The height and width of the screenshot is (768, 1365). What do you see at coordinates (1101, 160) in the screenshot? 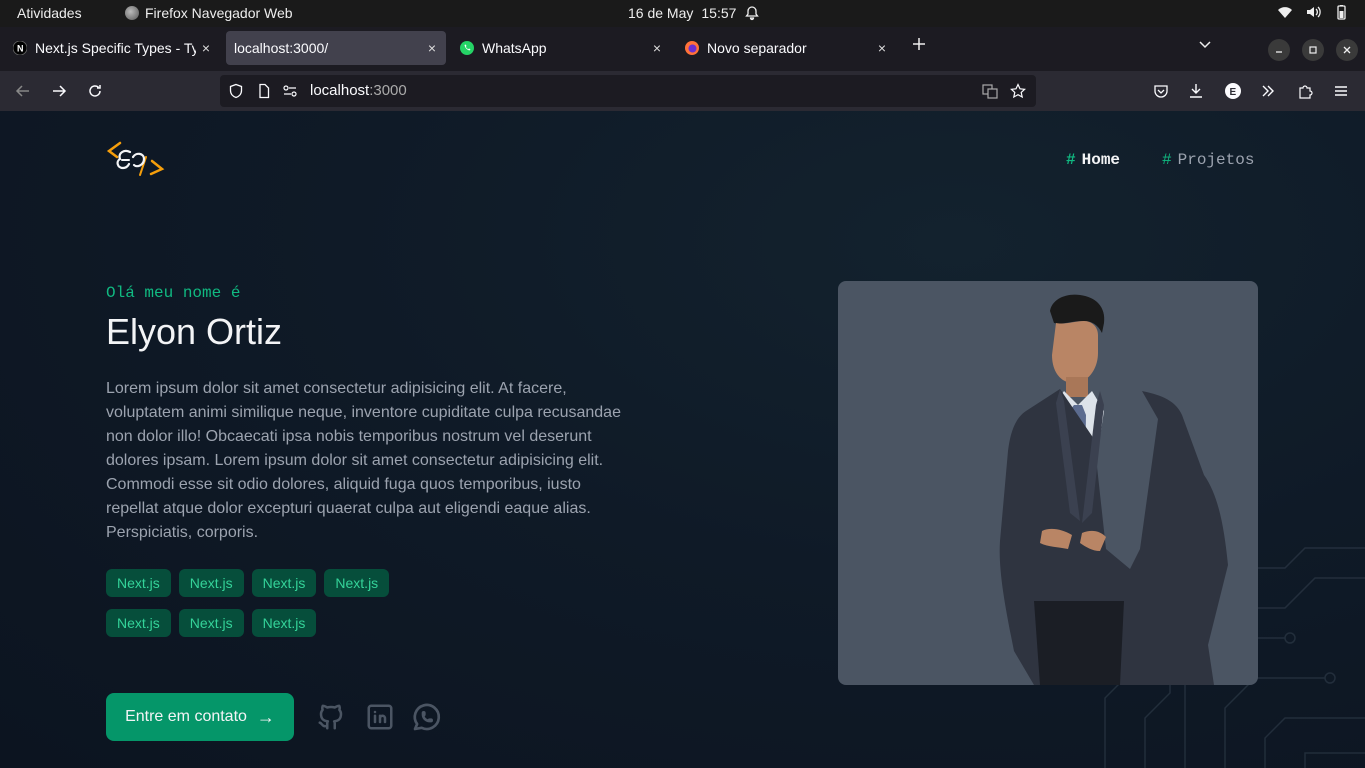
I see `nav-home-label: Home` at bounding box center [1101, 160].